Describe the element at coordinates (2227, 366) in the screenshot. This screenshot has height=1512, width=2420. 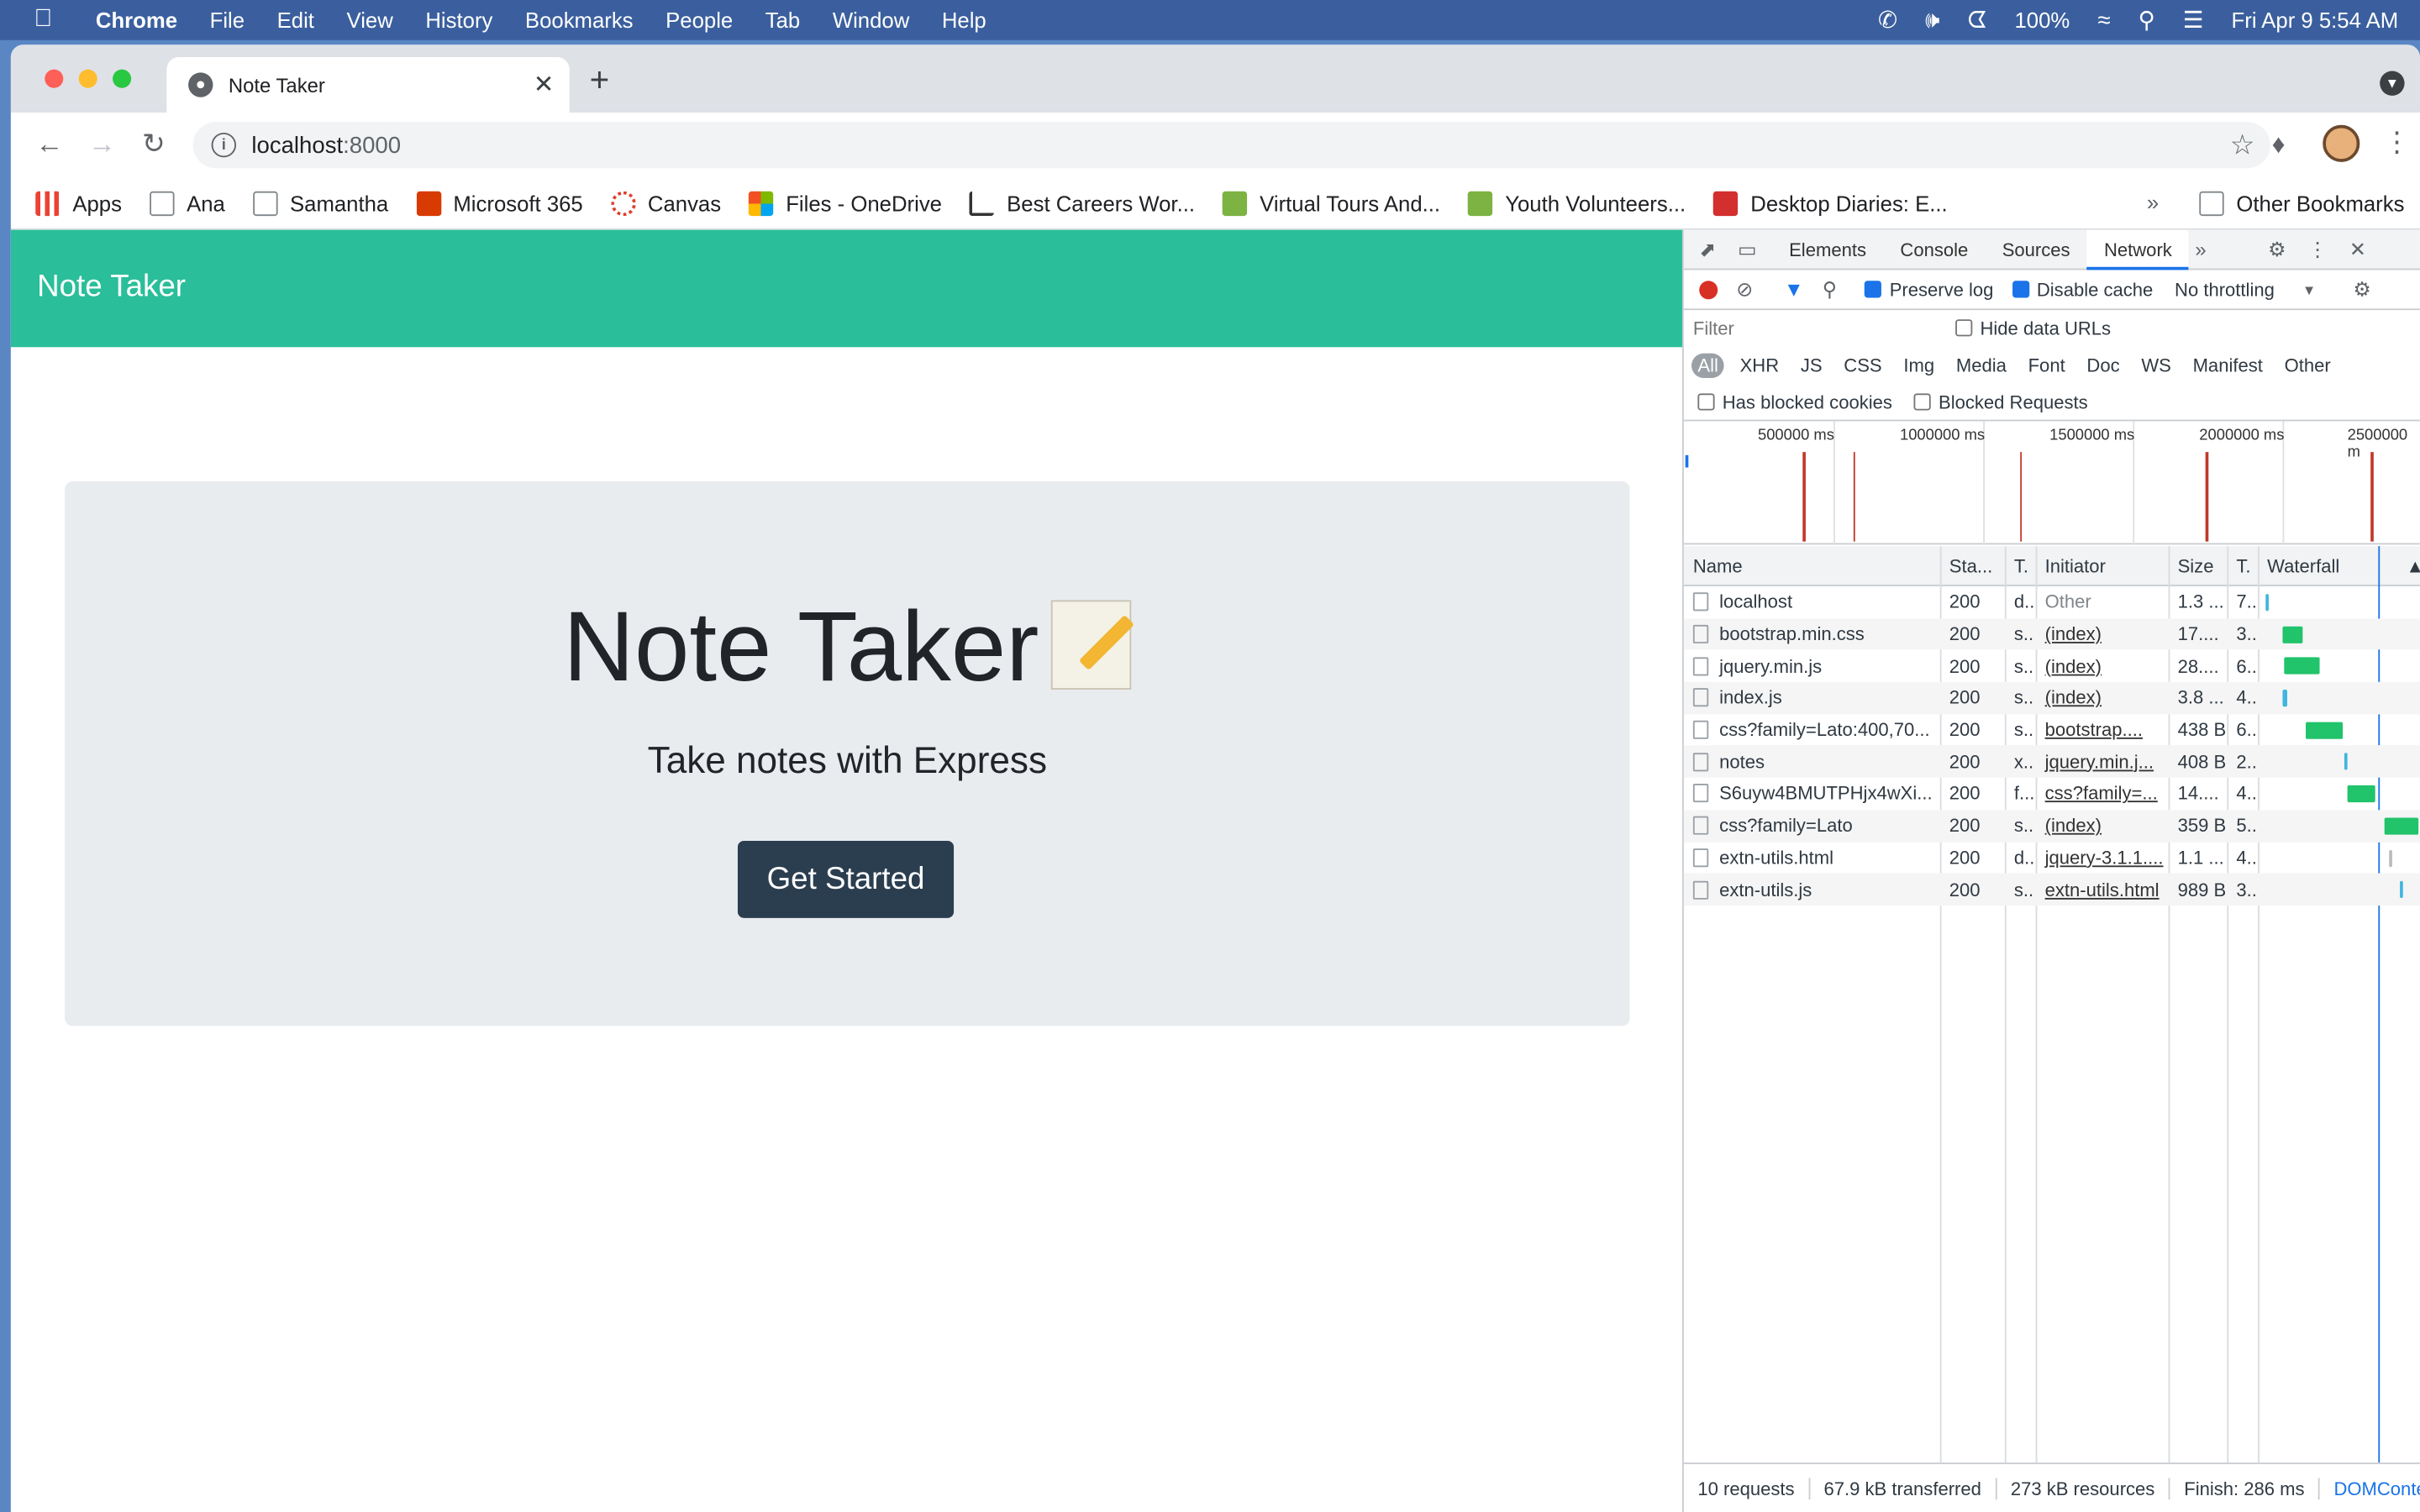
I see `type-manifest: Manifest` at that location.